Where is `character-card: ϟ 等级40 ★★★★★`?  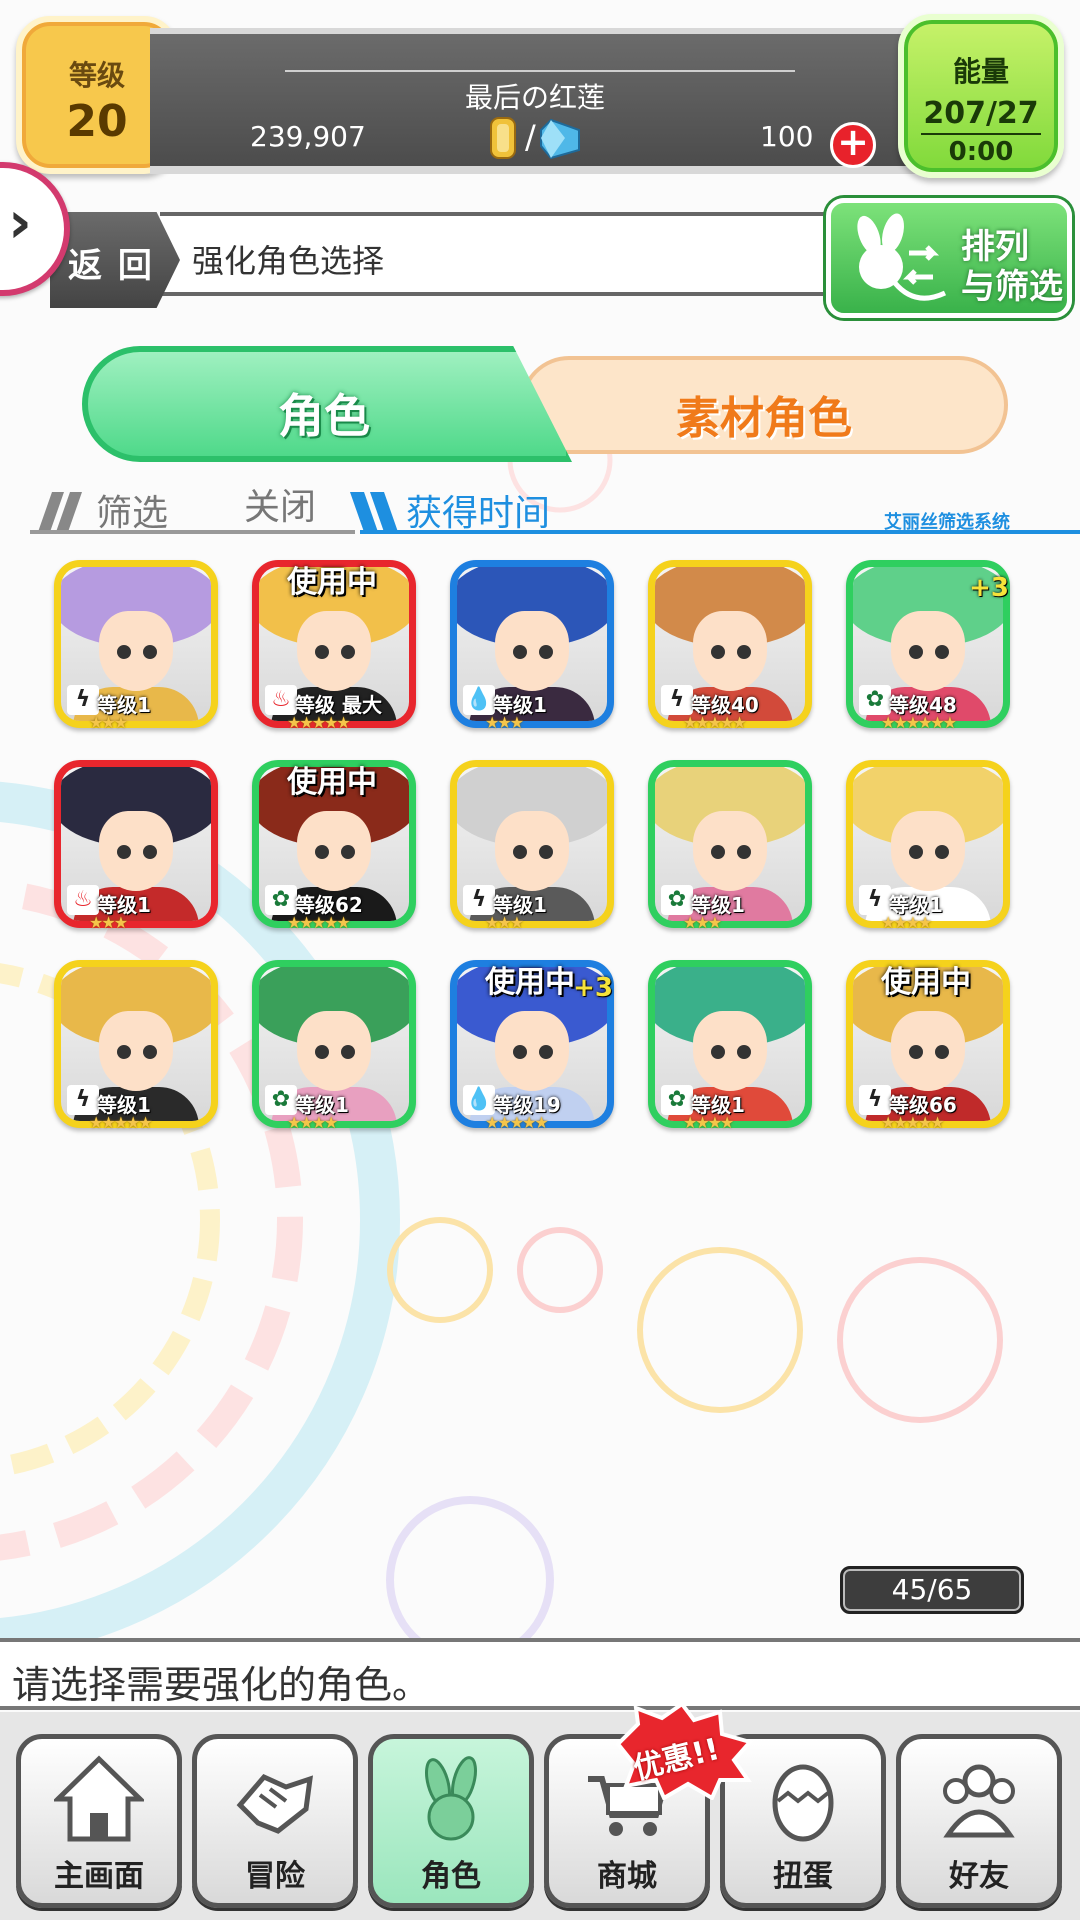 character-card: ϟ 等级40 ★★★★★ is located at coordinates (730, 646).